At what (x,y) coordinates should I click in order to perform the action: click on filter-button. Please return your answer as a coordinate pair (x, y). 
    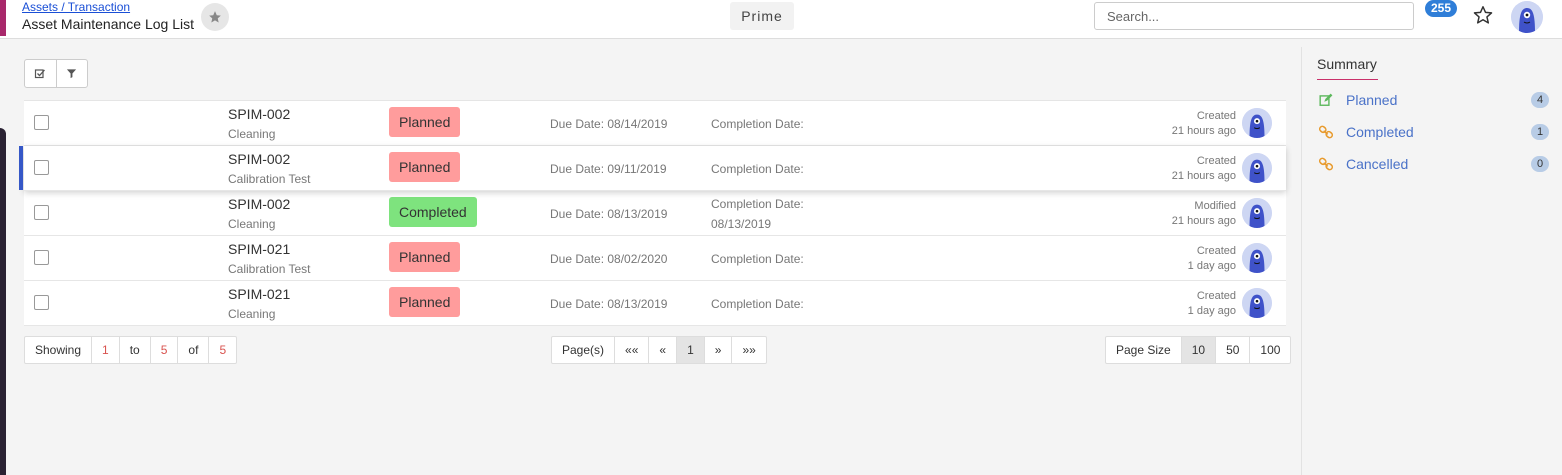
    Looking at the image, I should click on (71, 73).